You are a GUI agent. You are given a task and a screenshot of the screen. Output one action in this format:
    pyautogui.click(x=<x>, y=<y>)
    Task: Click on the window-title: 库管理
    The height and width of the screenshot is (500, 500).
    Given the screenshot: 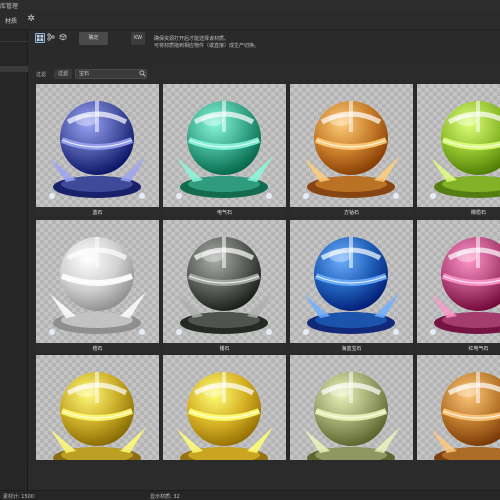 What is the action you would take?
    pyautogui.click(x=9, y=6)
    